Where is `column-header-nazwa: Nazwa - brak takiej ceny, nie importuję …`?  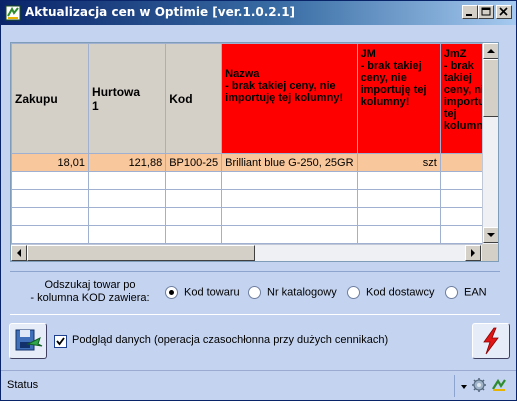 column-header-nazwa: Nazwa - brak takiej ceny, nie importuję … is located at coordinates (289, 98).